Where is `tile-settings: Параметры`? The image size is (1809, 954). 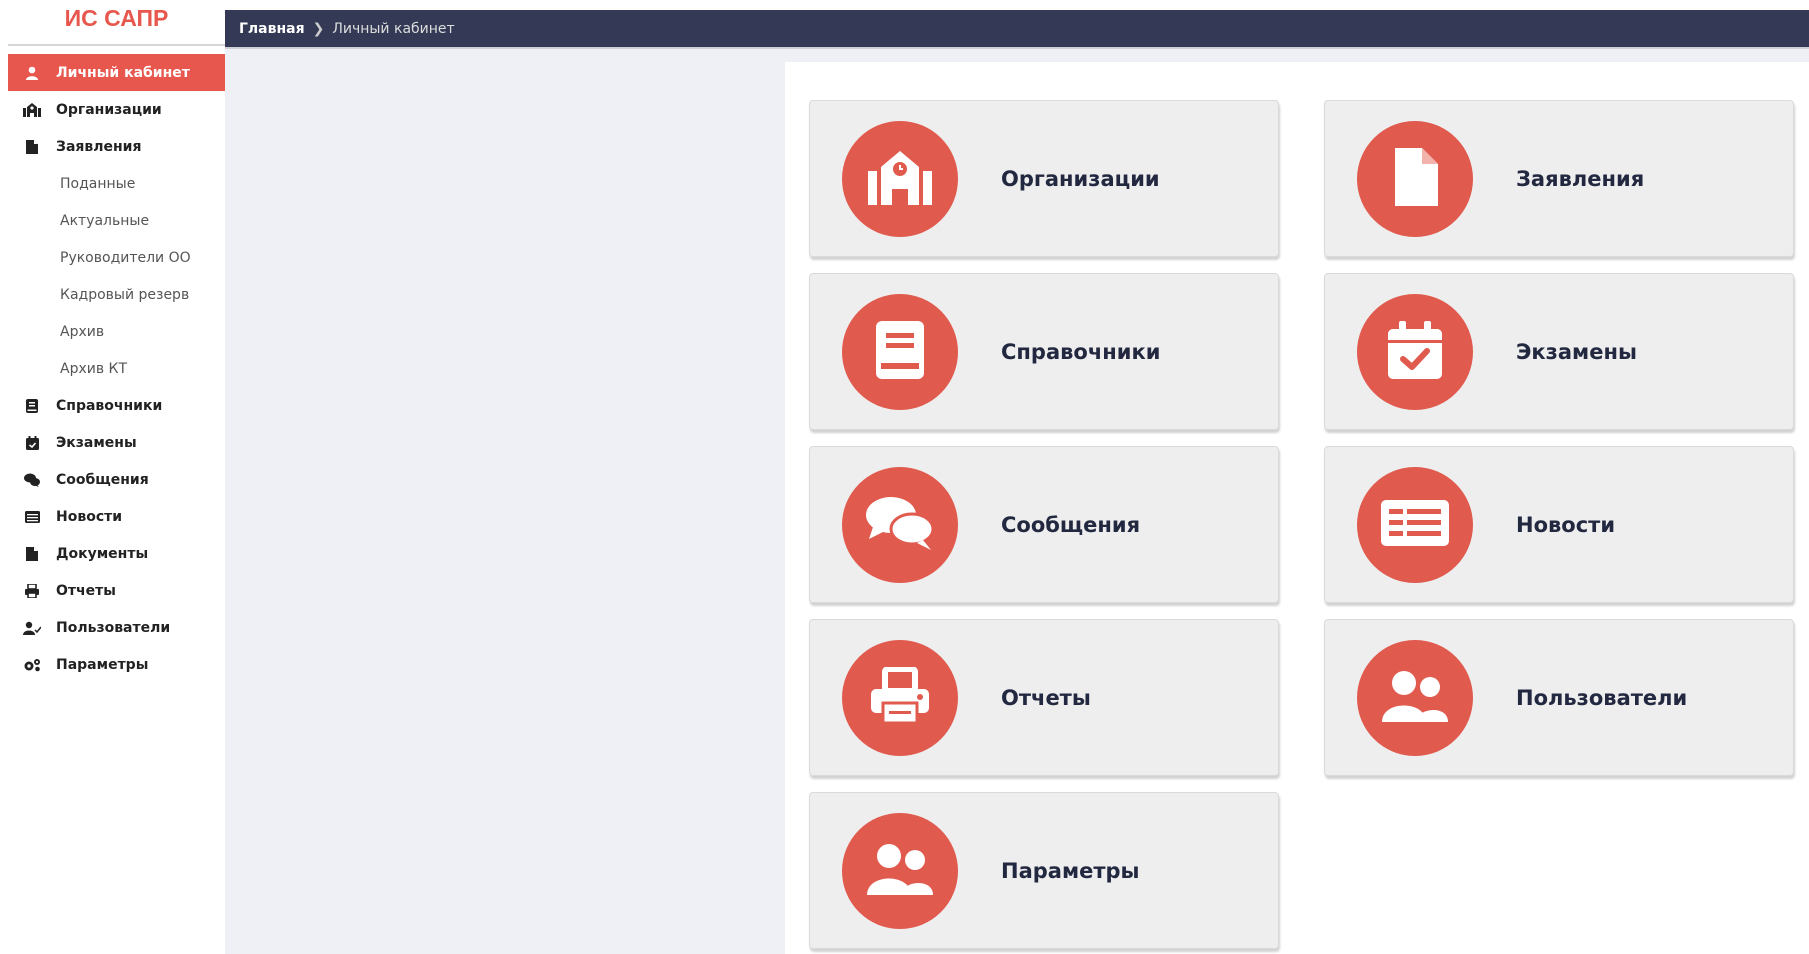 tile-settings: Параметры is located at coordinates (1044, 870).